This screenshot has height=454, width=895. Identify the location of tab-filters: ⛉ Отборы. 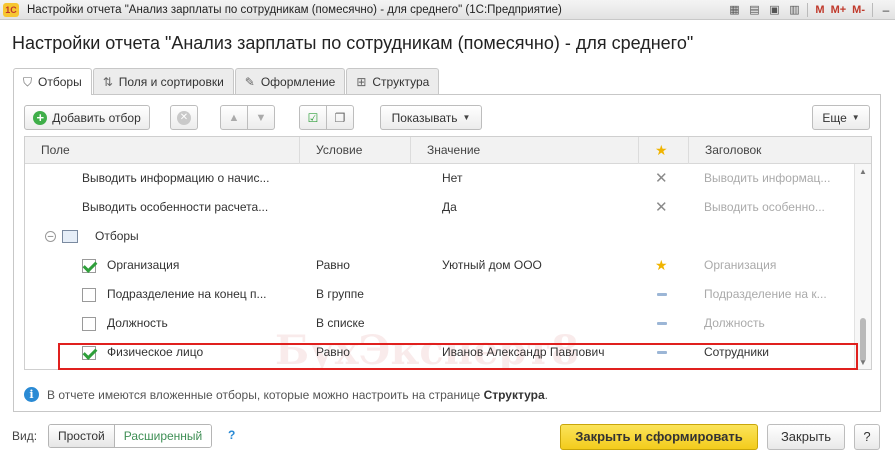
(52, 81).